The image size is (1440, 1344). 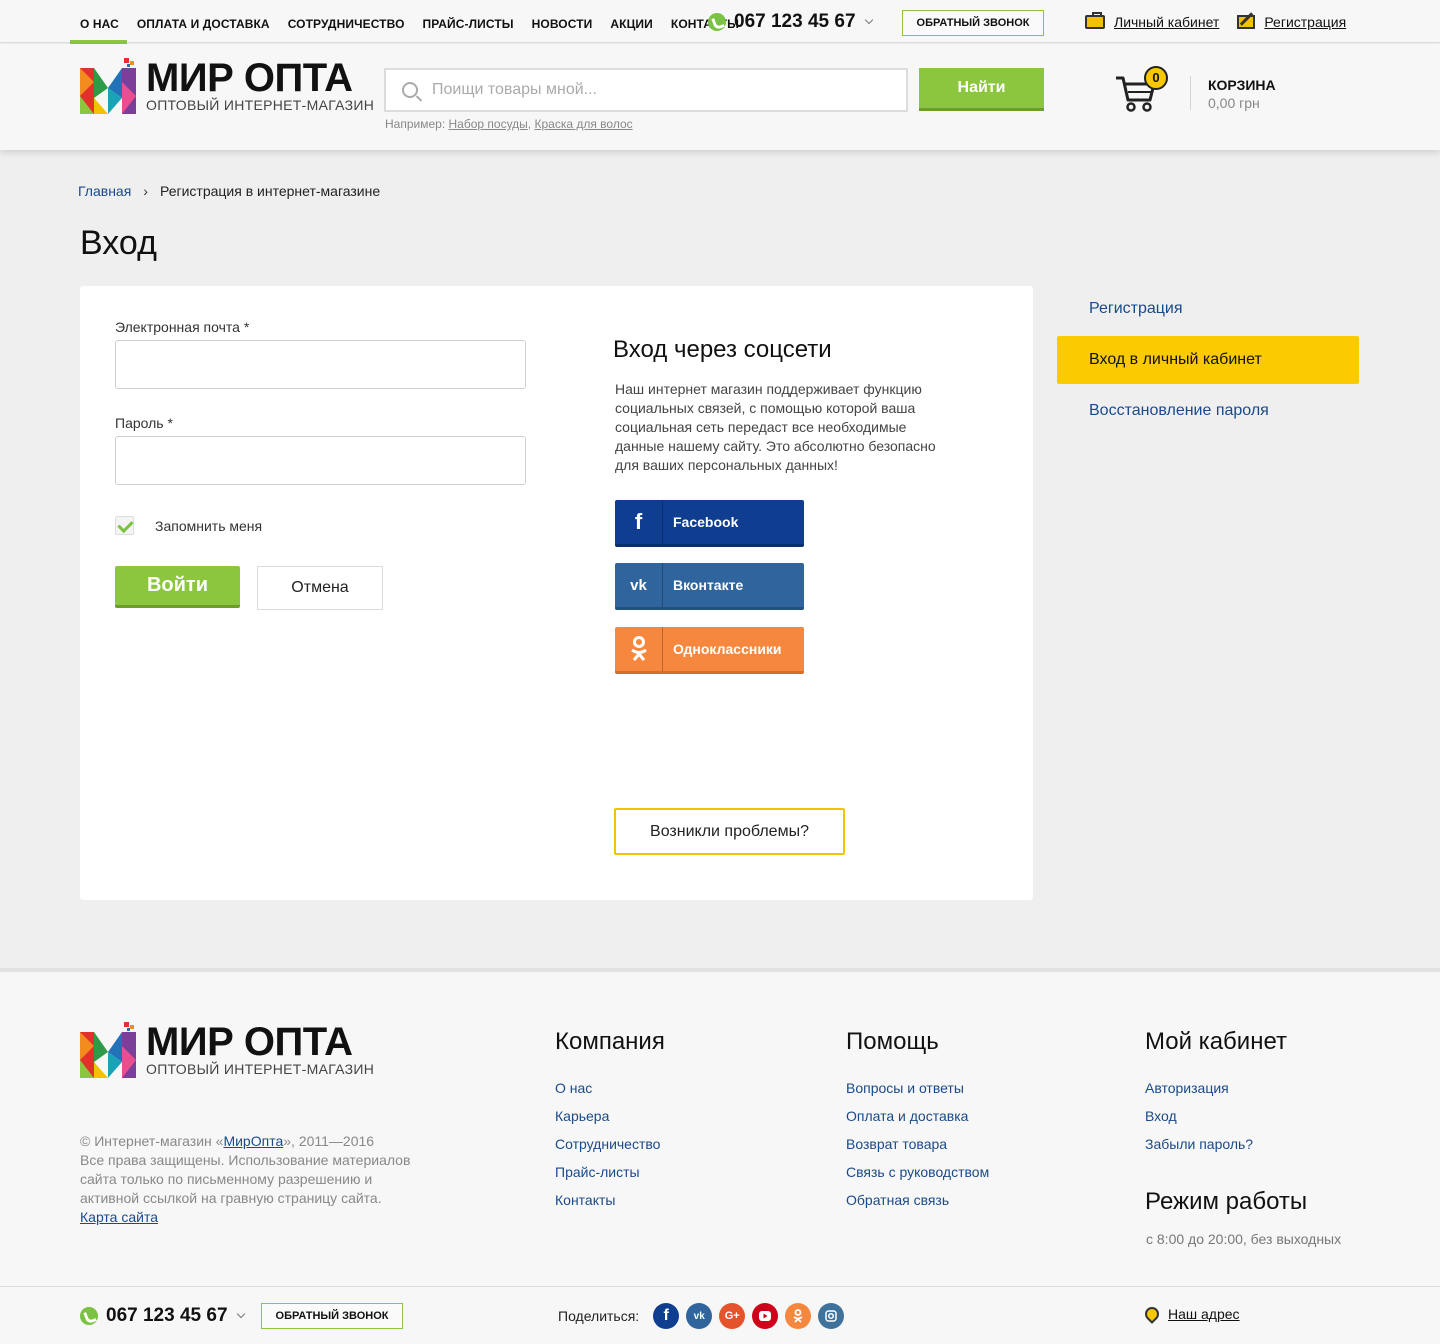 I want to click on vk-icon: vk, so click(x=639, y=585).